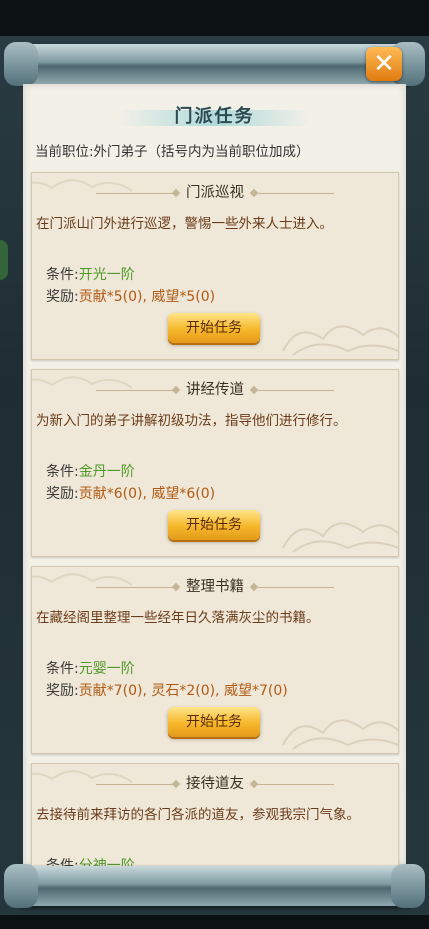 The image size is (429, 929). I want to click on task-description: 为新入门的弟子讲解初级功法，指导他们进行修行。, so click(191, 421).